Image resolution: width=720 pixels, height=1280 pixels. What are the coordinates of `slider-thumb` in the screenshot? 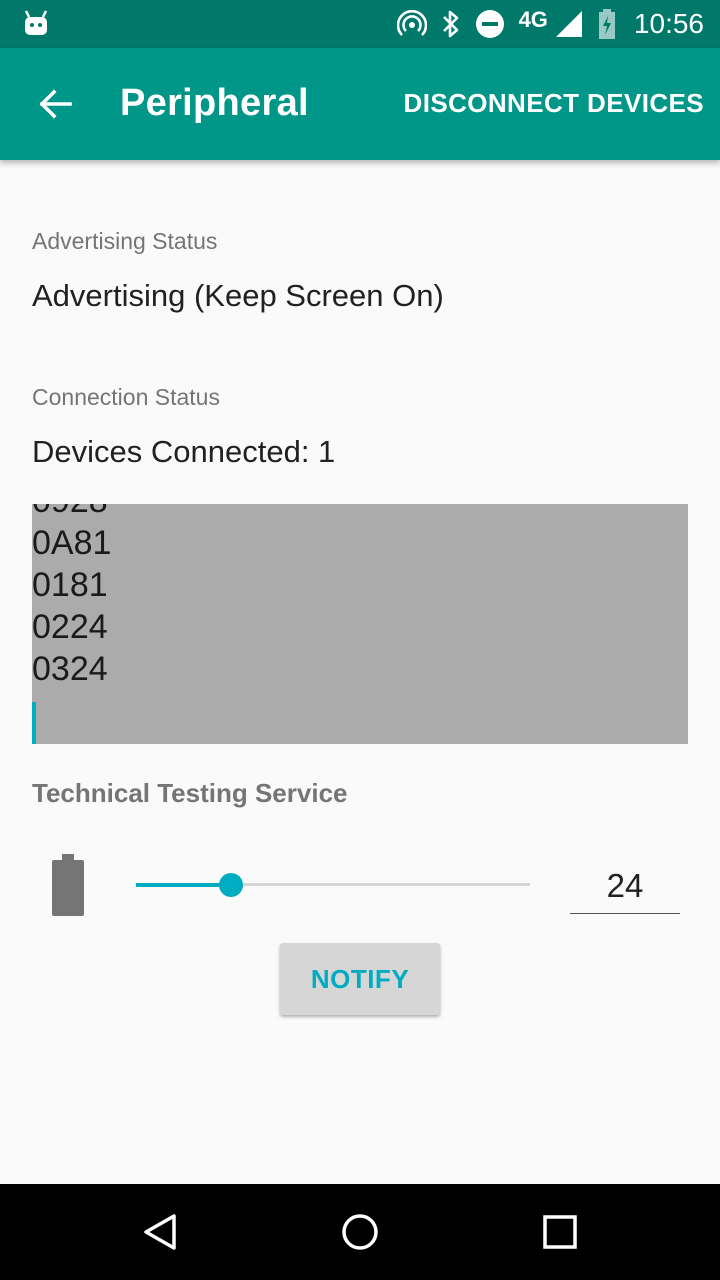 It's located at (230, 885).